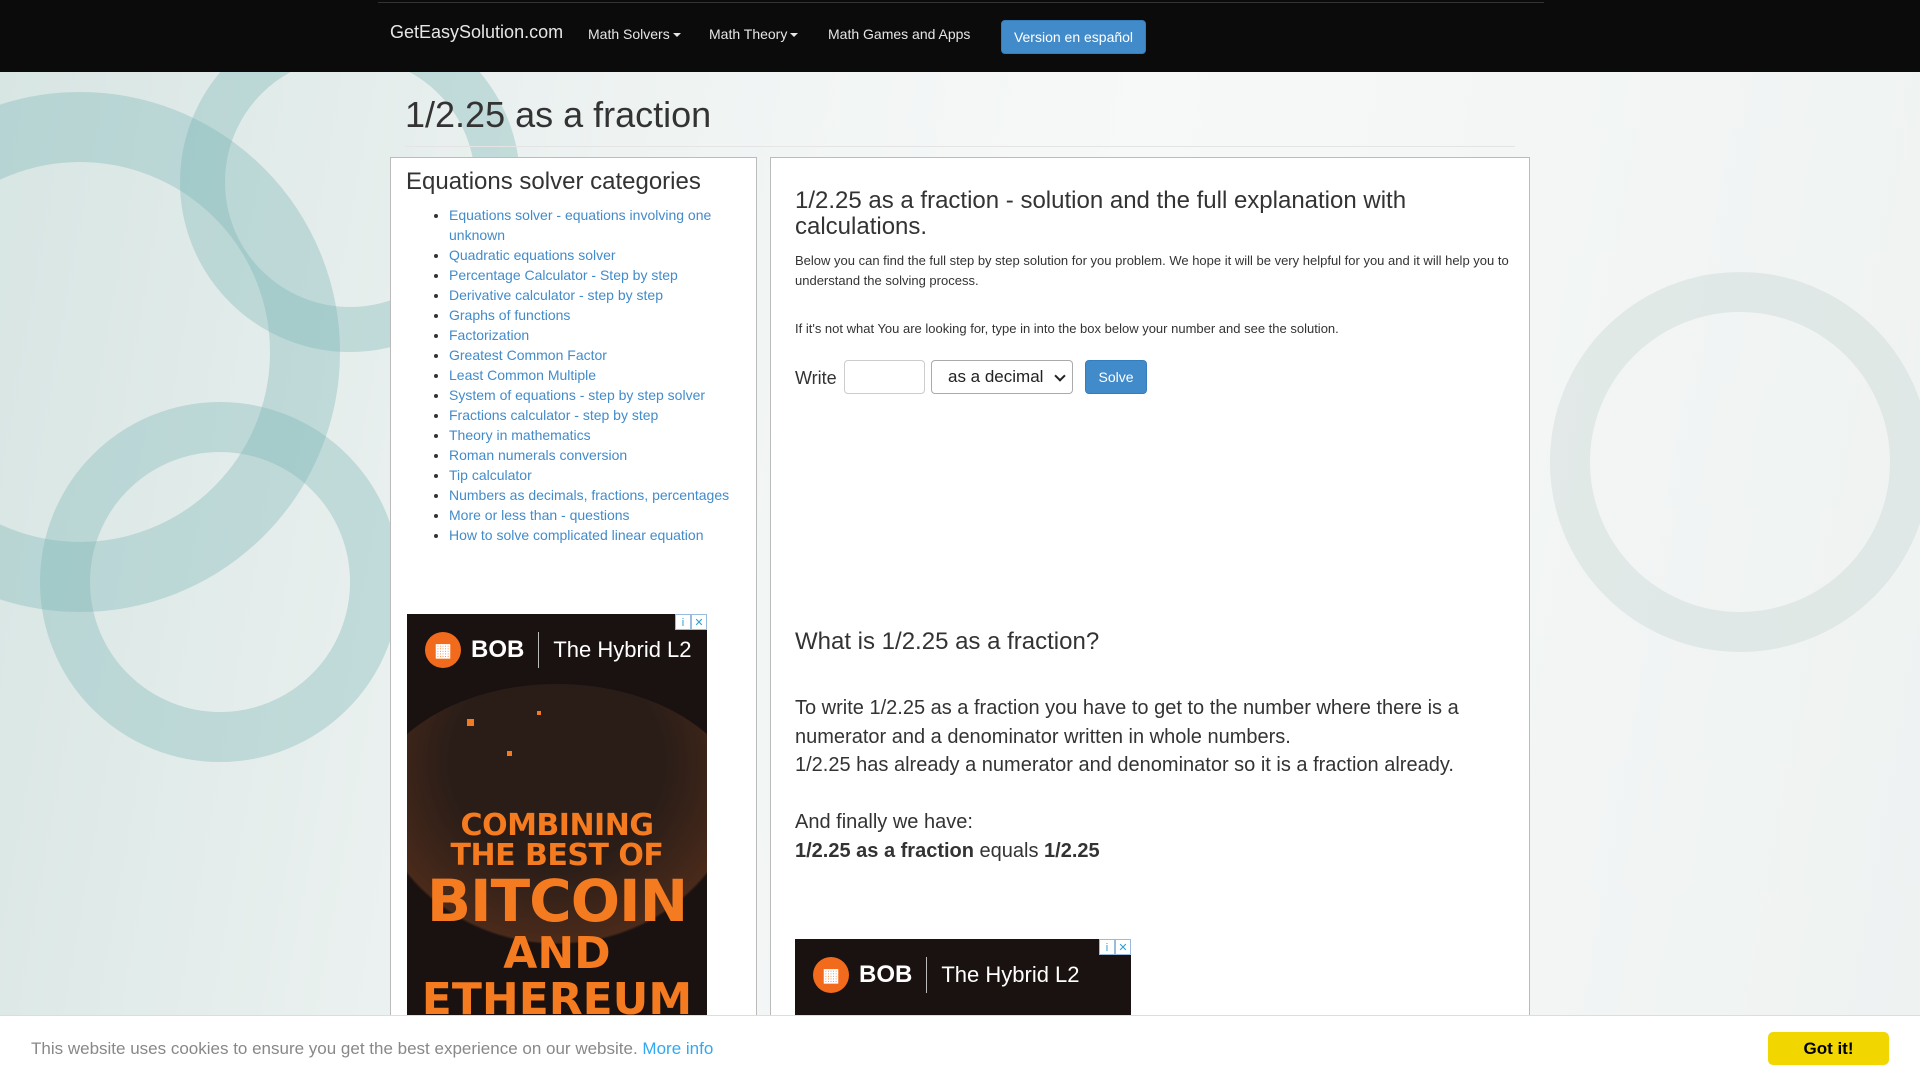 The height and width of the screenshot is (1080, 1920). I want to click on number-input, so click(884, 377).